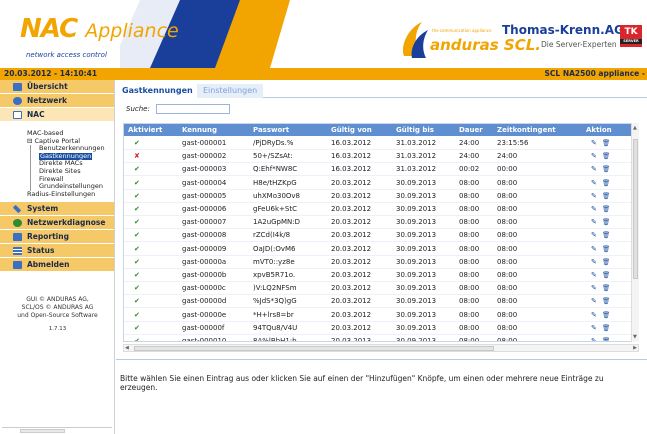  I want to click on scroll-right-icon: ▶, so click(635, 348).